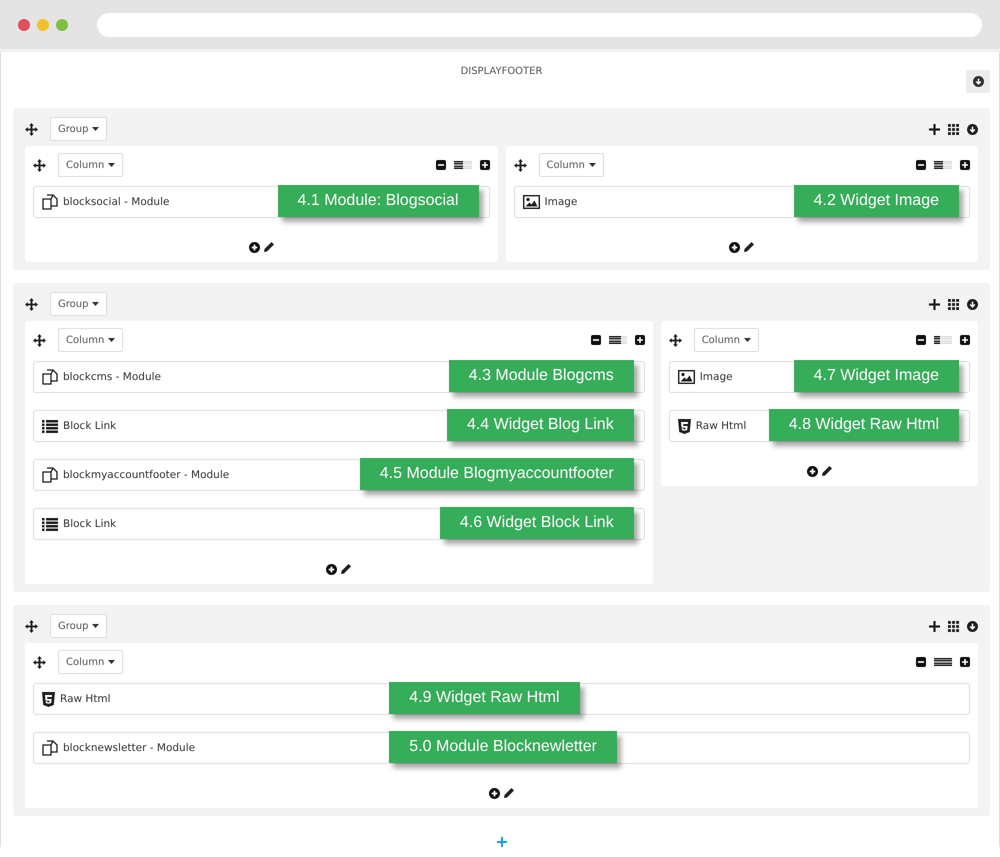  I want to click on maximize-dot, so click(62, 24).